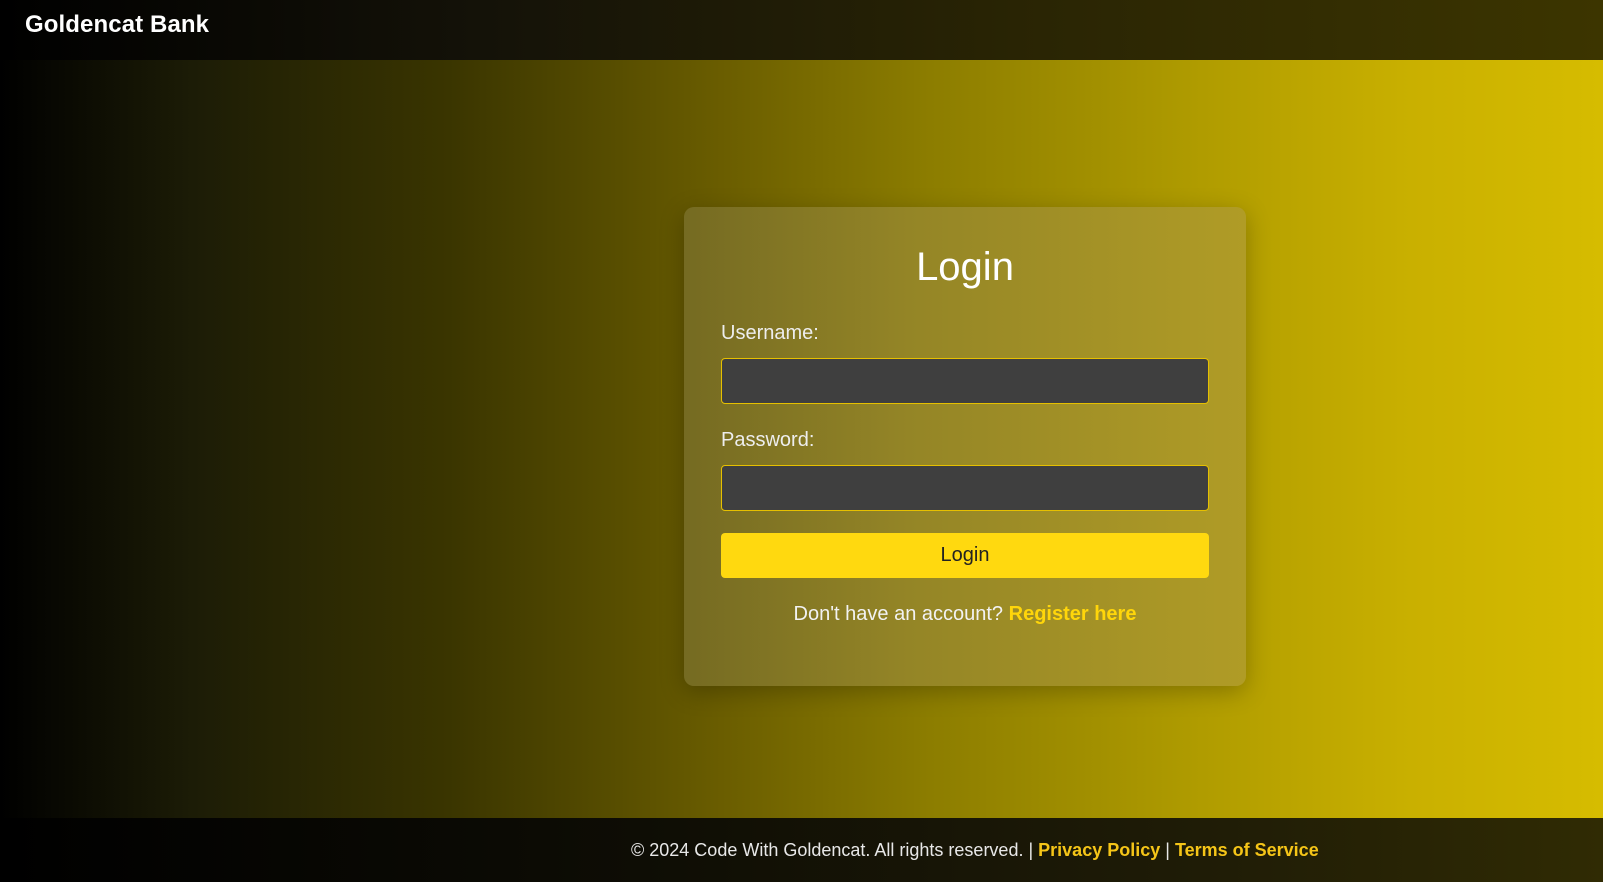 The width and height of the screenshot is (1603, 882). What do you see at coordinates (1099, 850) in the screenshot?
I see `privacy-policy-link: Privacy Policy` at bounding box center [1099, 850].